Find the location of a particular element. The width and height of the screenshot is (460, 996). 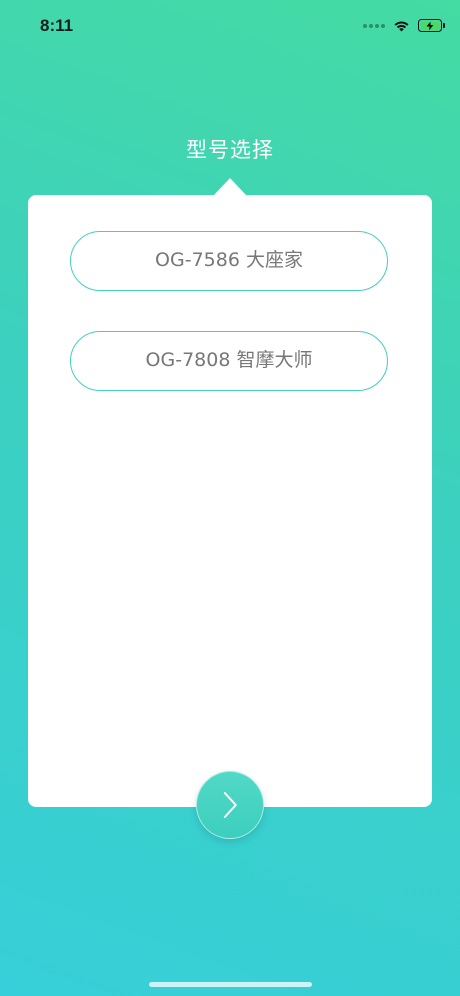

next-button is located at coordinates (230, 805).